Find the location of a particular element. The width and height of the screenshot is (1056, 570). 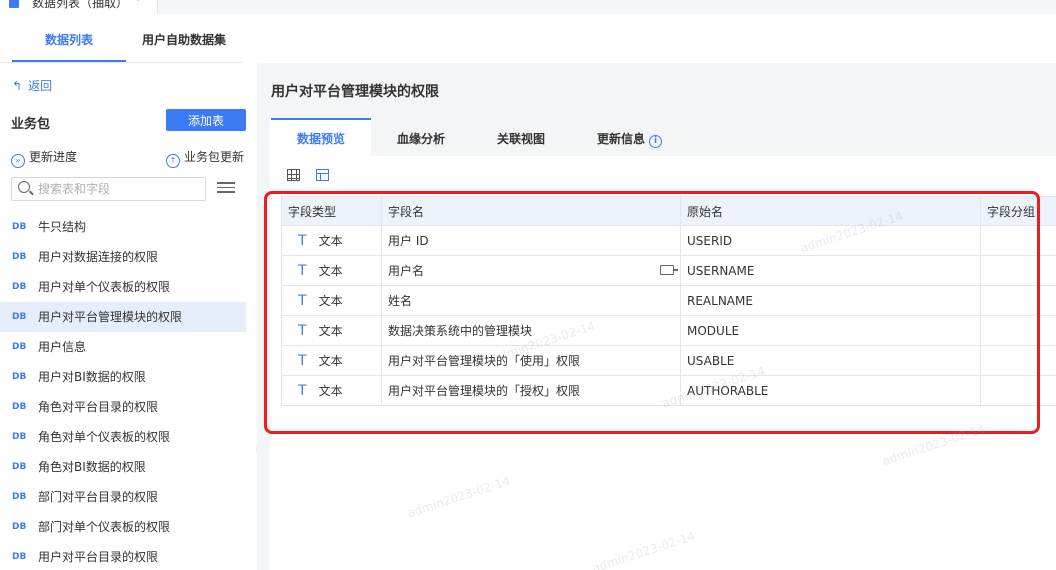

tab-data-list: 数据列表 is located at coordinates (69, 39).